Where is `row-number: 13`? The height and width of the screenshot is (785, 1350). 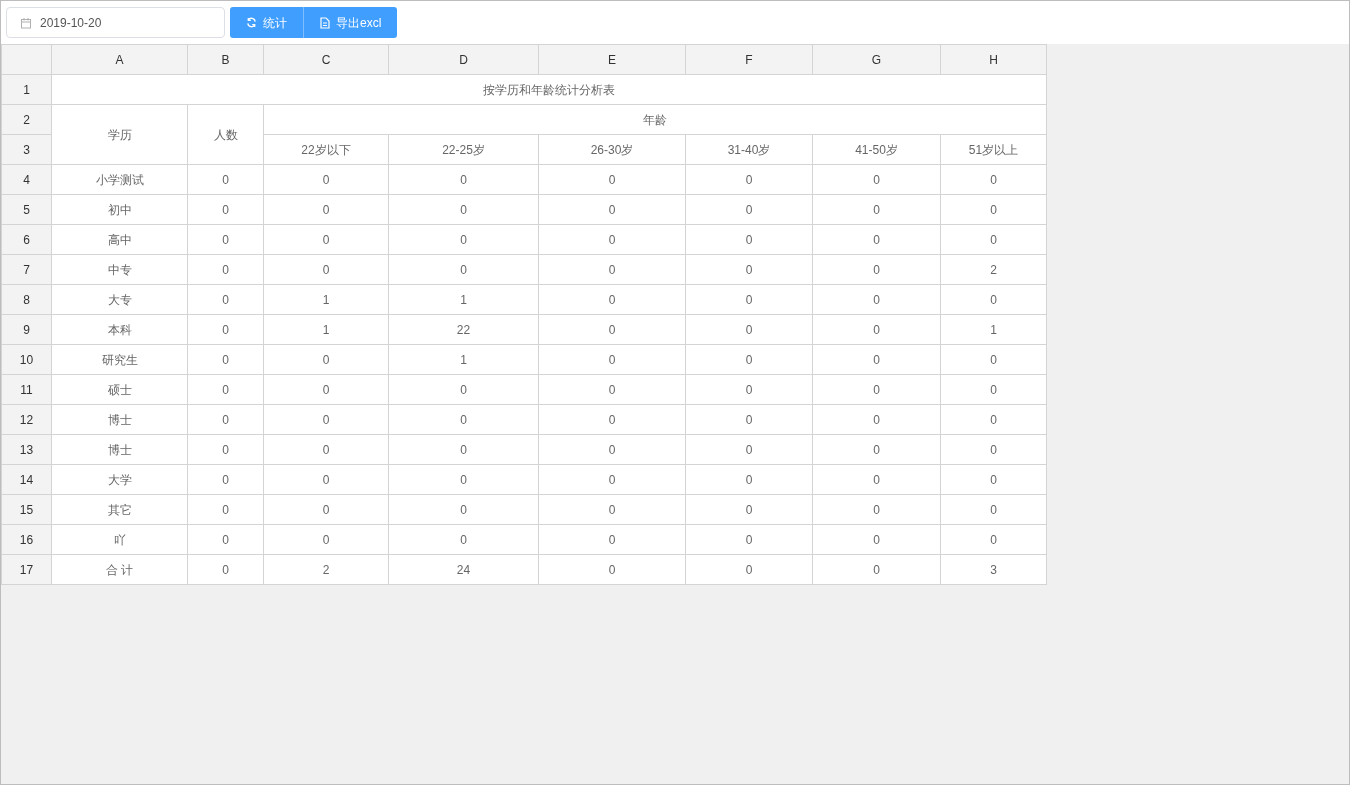 row-number: 13 is located at coordinates (26, 449).